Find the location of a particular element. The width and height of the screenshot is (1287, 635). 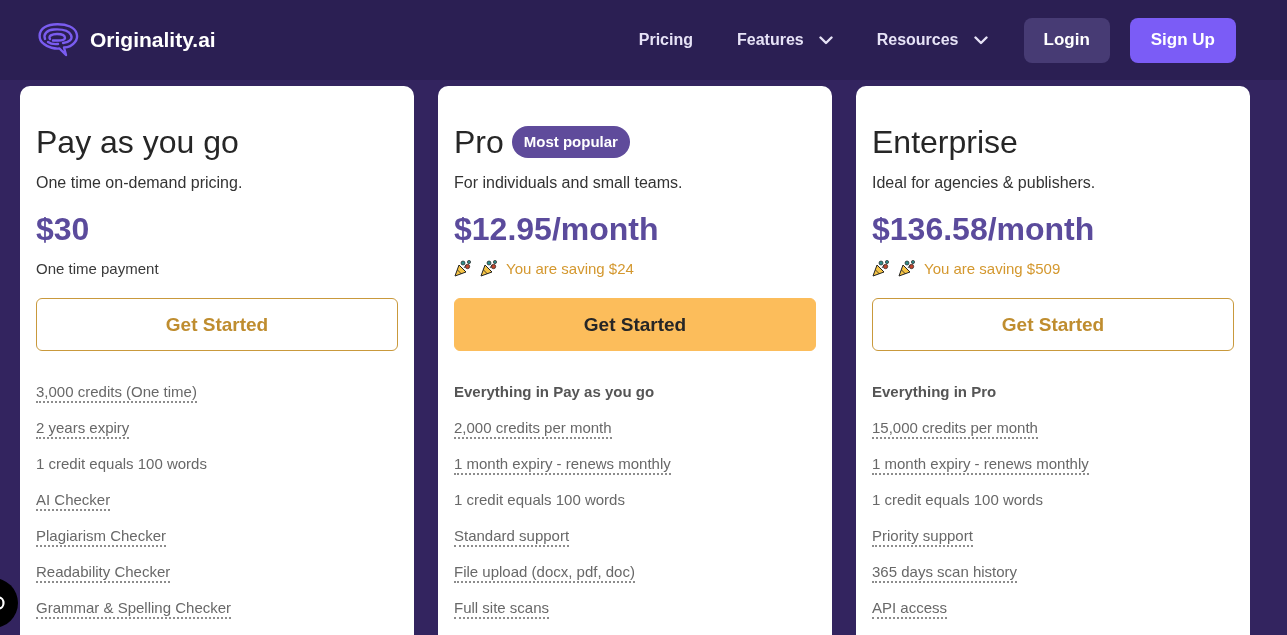

feature-item: Readability Checker is located at coordinates (103, 573).